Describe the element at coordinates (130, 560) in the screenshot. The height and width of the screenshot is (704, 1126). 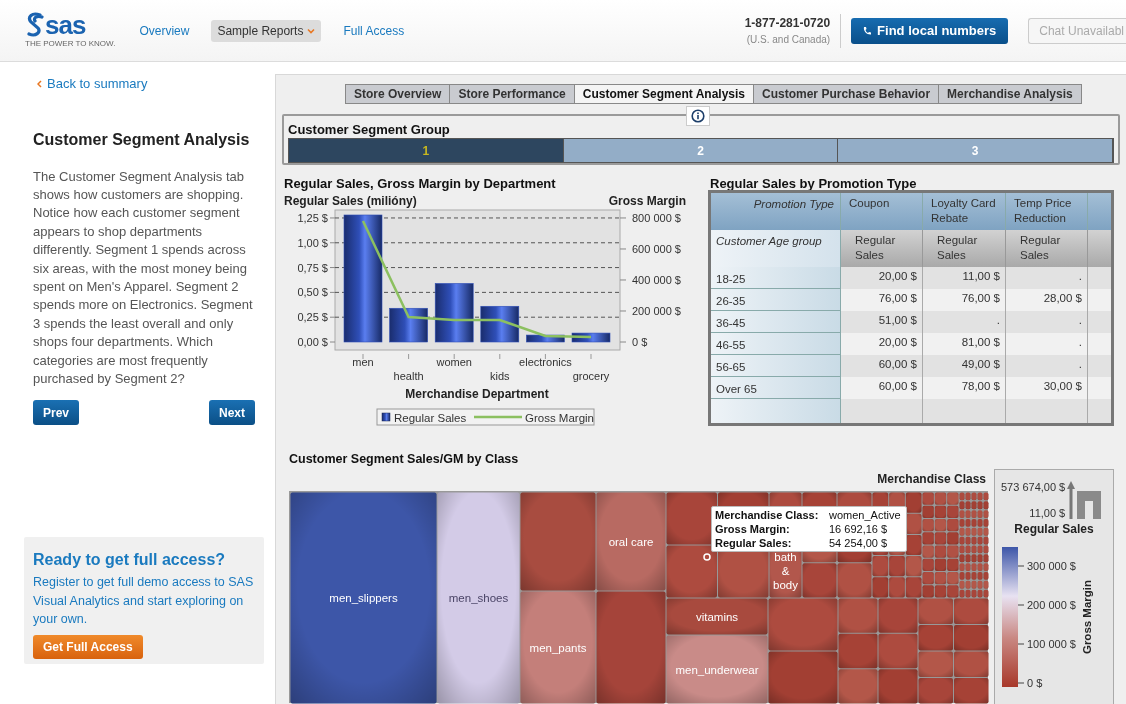
I see `promo-title: Ready to get full access?` at that location.